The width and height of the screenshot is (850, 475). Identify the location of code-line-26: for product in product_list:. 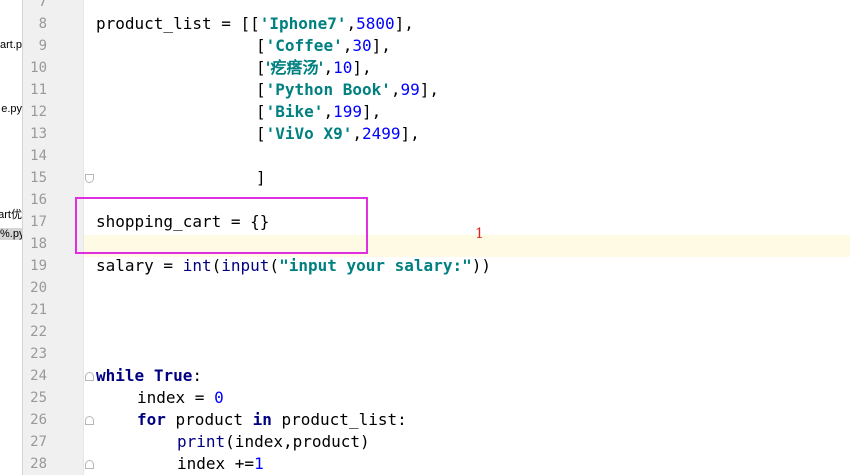
(272, 420).